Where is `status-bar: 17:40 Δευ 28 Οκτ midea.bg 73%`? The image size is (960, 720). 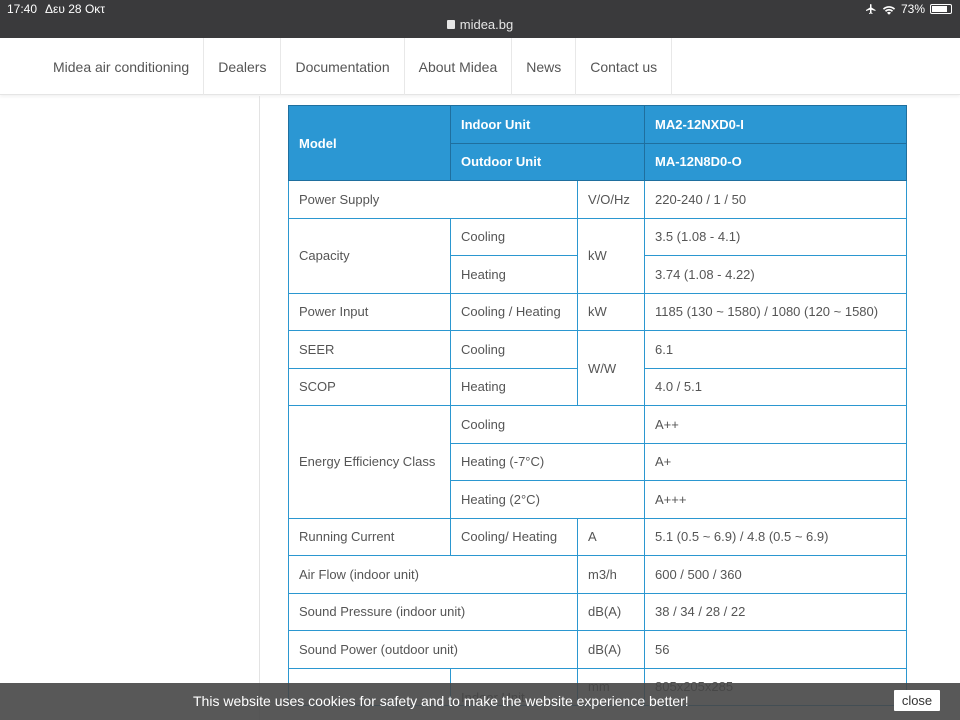
status-bar: 17:40 Δευ 28 Οκτ midea.bg 73% is located at coordinates (480, 19).